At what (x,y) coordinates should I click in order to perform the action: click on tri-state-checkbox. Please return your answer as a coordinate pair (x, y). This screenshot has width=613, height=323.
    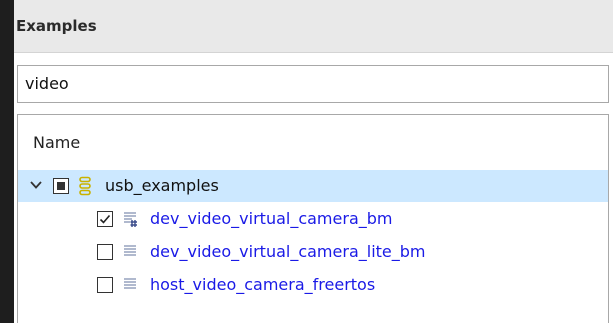
    Looking at the image, I should click on (61, 186).